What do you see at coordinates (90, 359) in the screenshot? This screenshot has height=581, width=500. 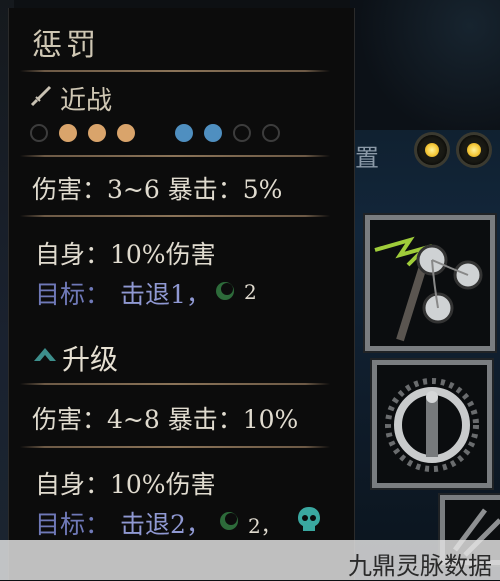 I see `upgrade-label: 升级` at bounding box center [90, 359].